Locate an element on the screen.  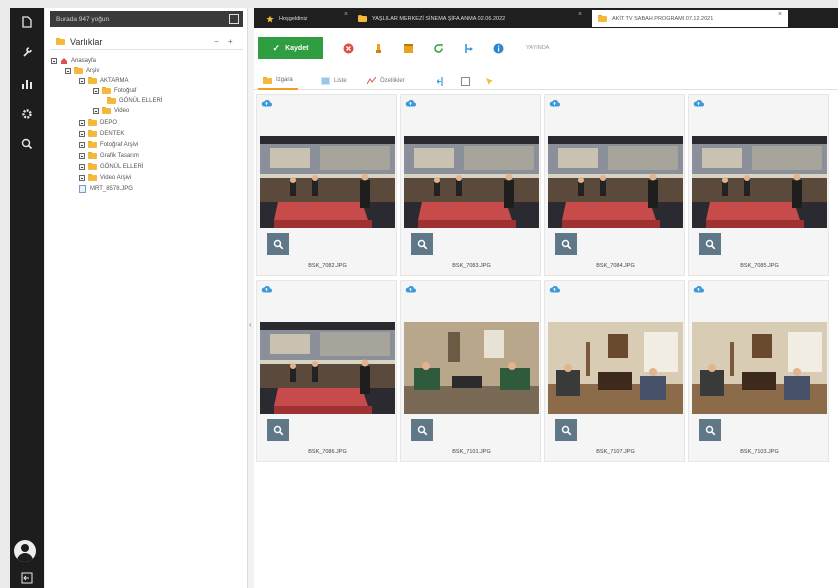
tab-grid-view: Izgara is located at coordinates (278, 81).